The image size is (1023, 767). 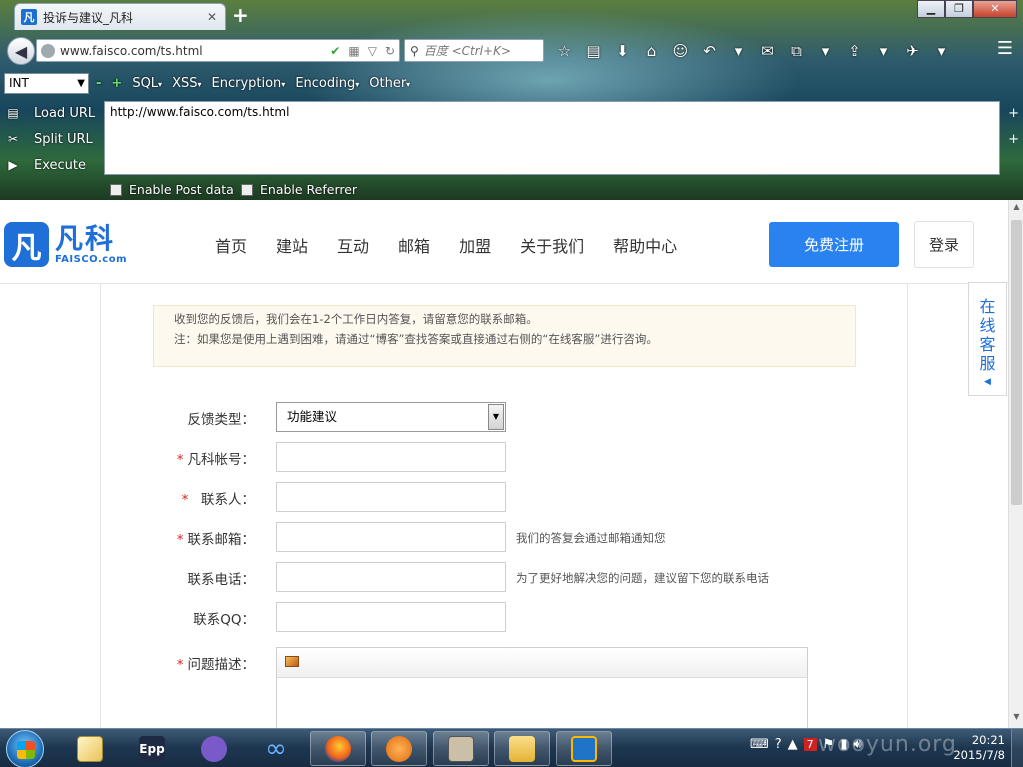 What do you see at coordinates (391, 417) in the screenshot?
I see `feedback-type-select: 功能建议 ▼` at bounding box center [391, 417].